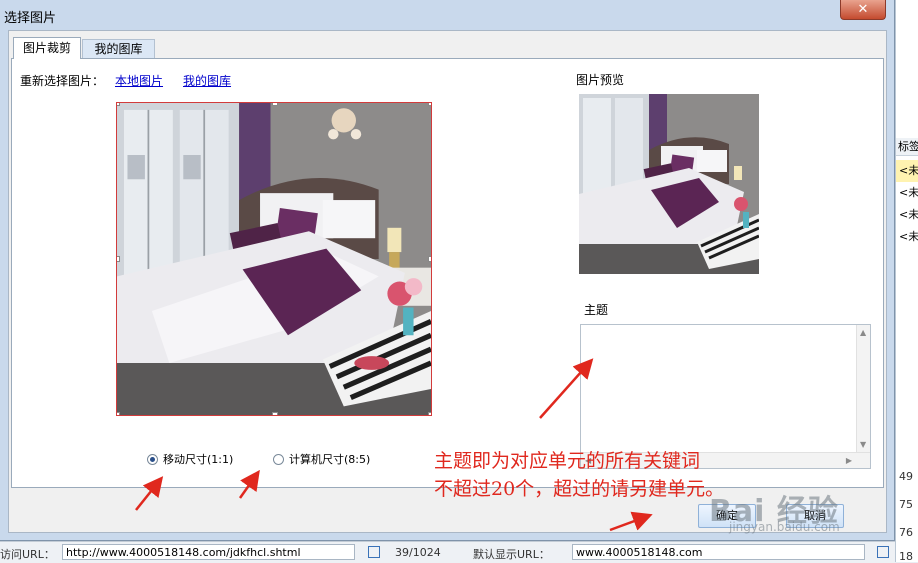  Describe the element at coordinates (47, 48) in the screenshot. I see `tab-image-crop: 图片裁剪` at that location.